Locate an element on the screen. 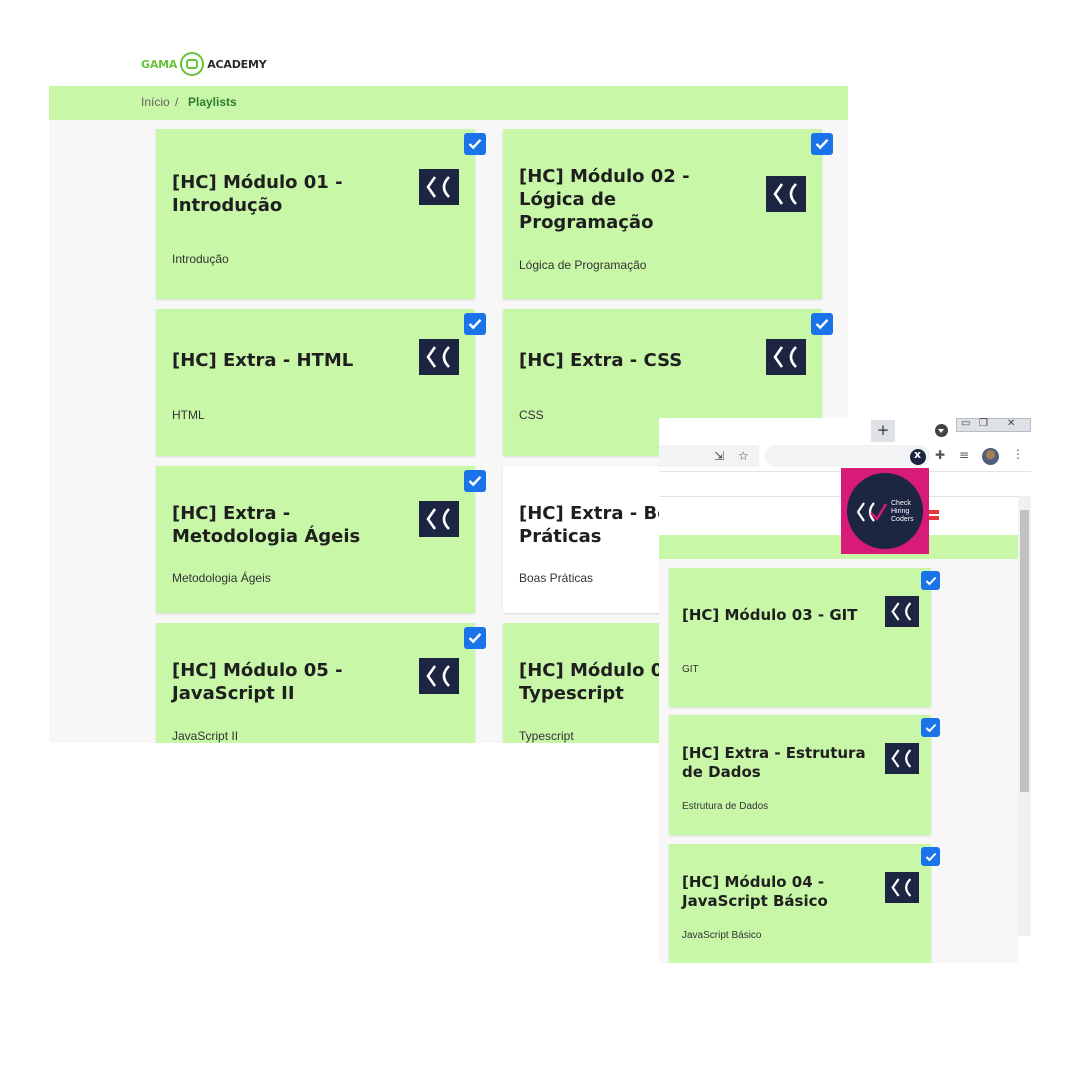  logo-text-gama: GAMA is located at coordinates (159, 64).